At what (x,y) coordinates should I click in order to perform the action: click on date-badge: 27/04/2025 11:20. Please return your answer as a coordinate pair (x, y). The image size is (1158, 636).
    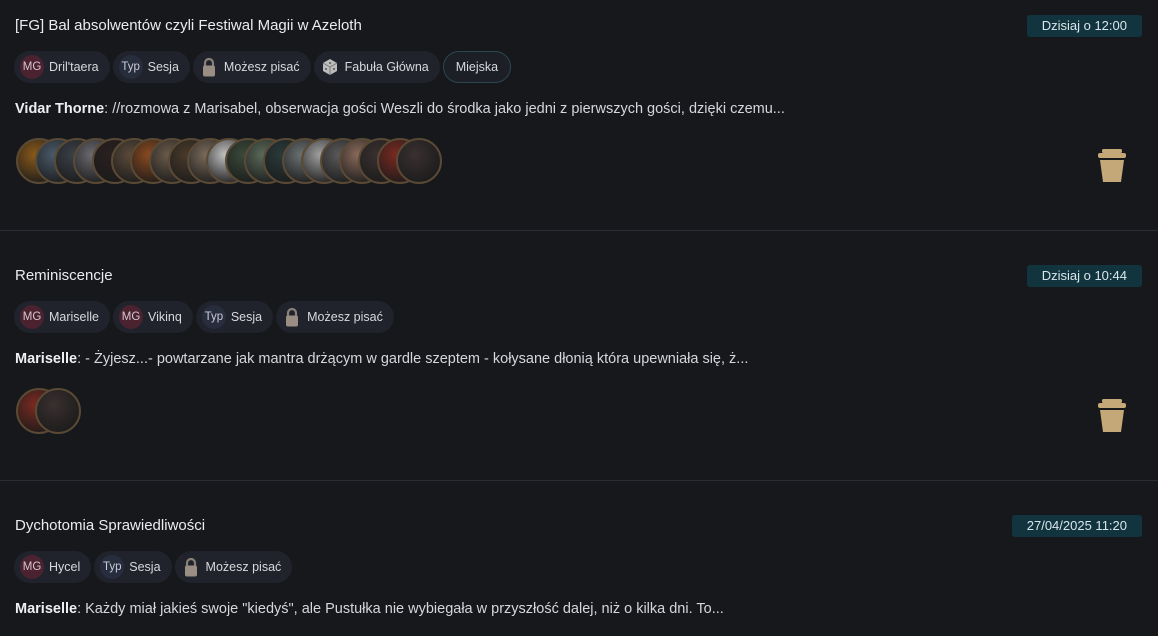
    Looking at the image, I should click on (1076, 526).